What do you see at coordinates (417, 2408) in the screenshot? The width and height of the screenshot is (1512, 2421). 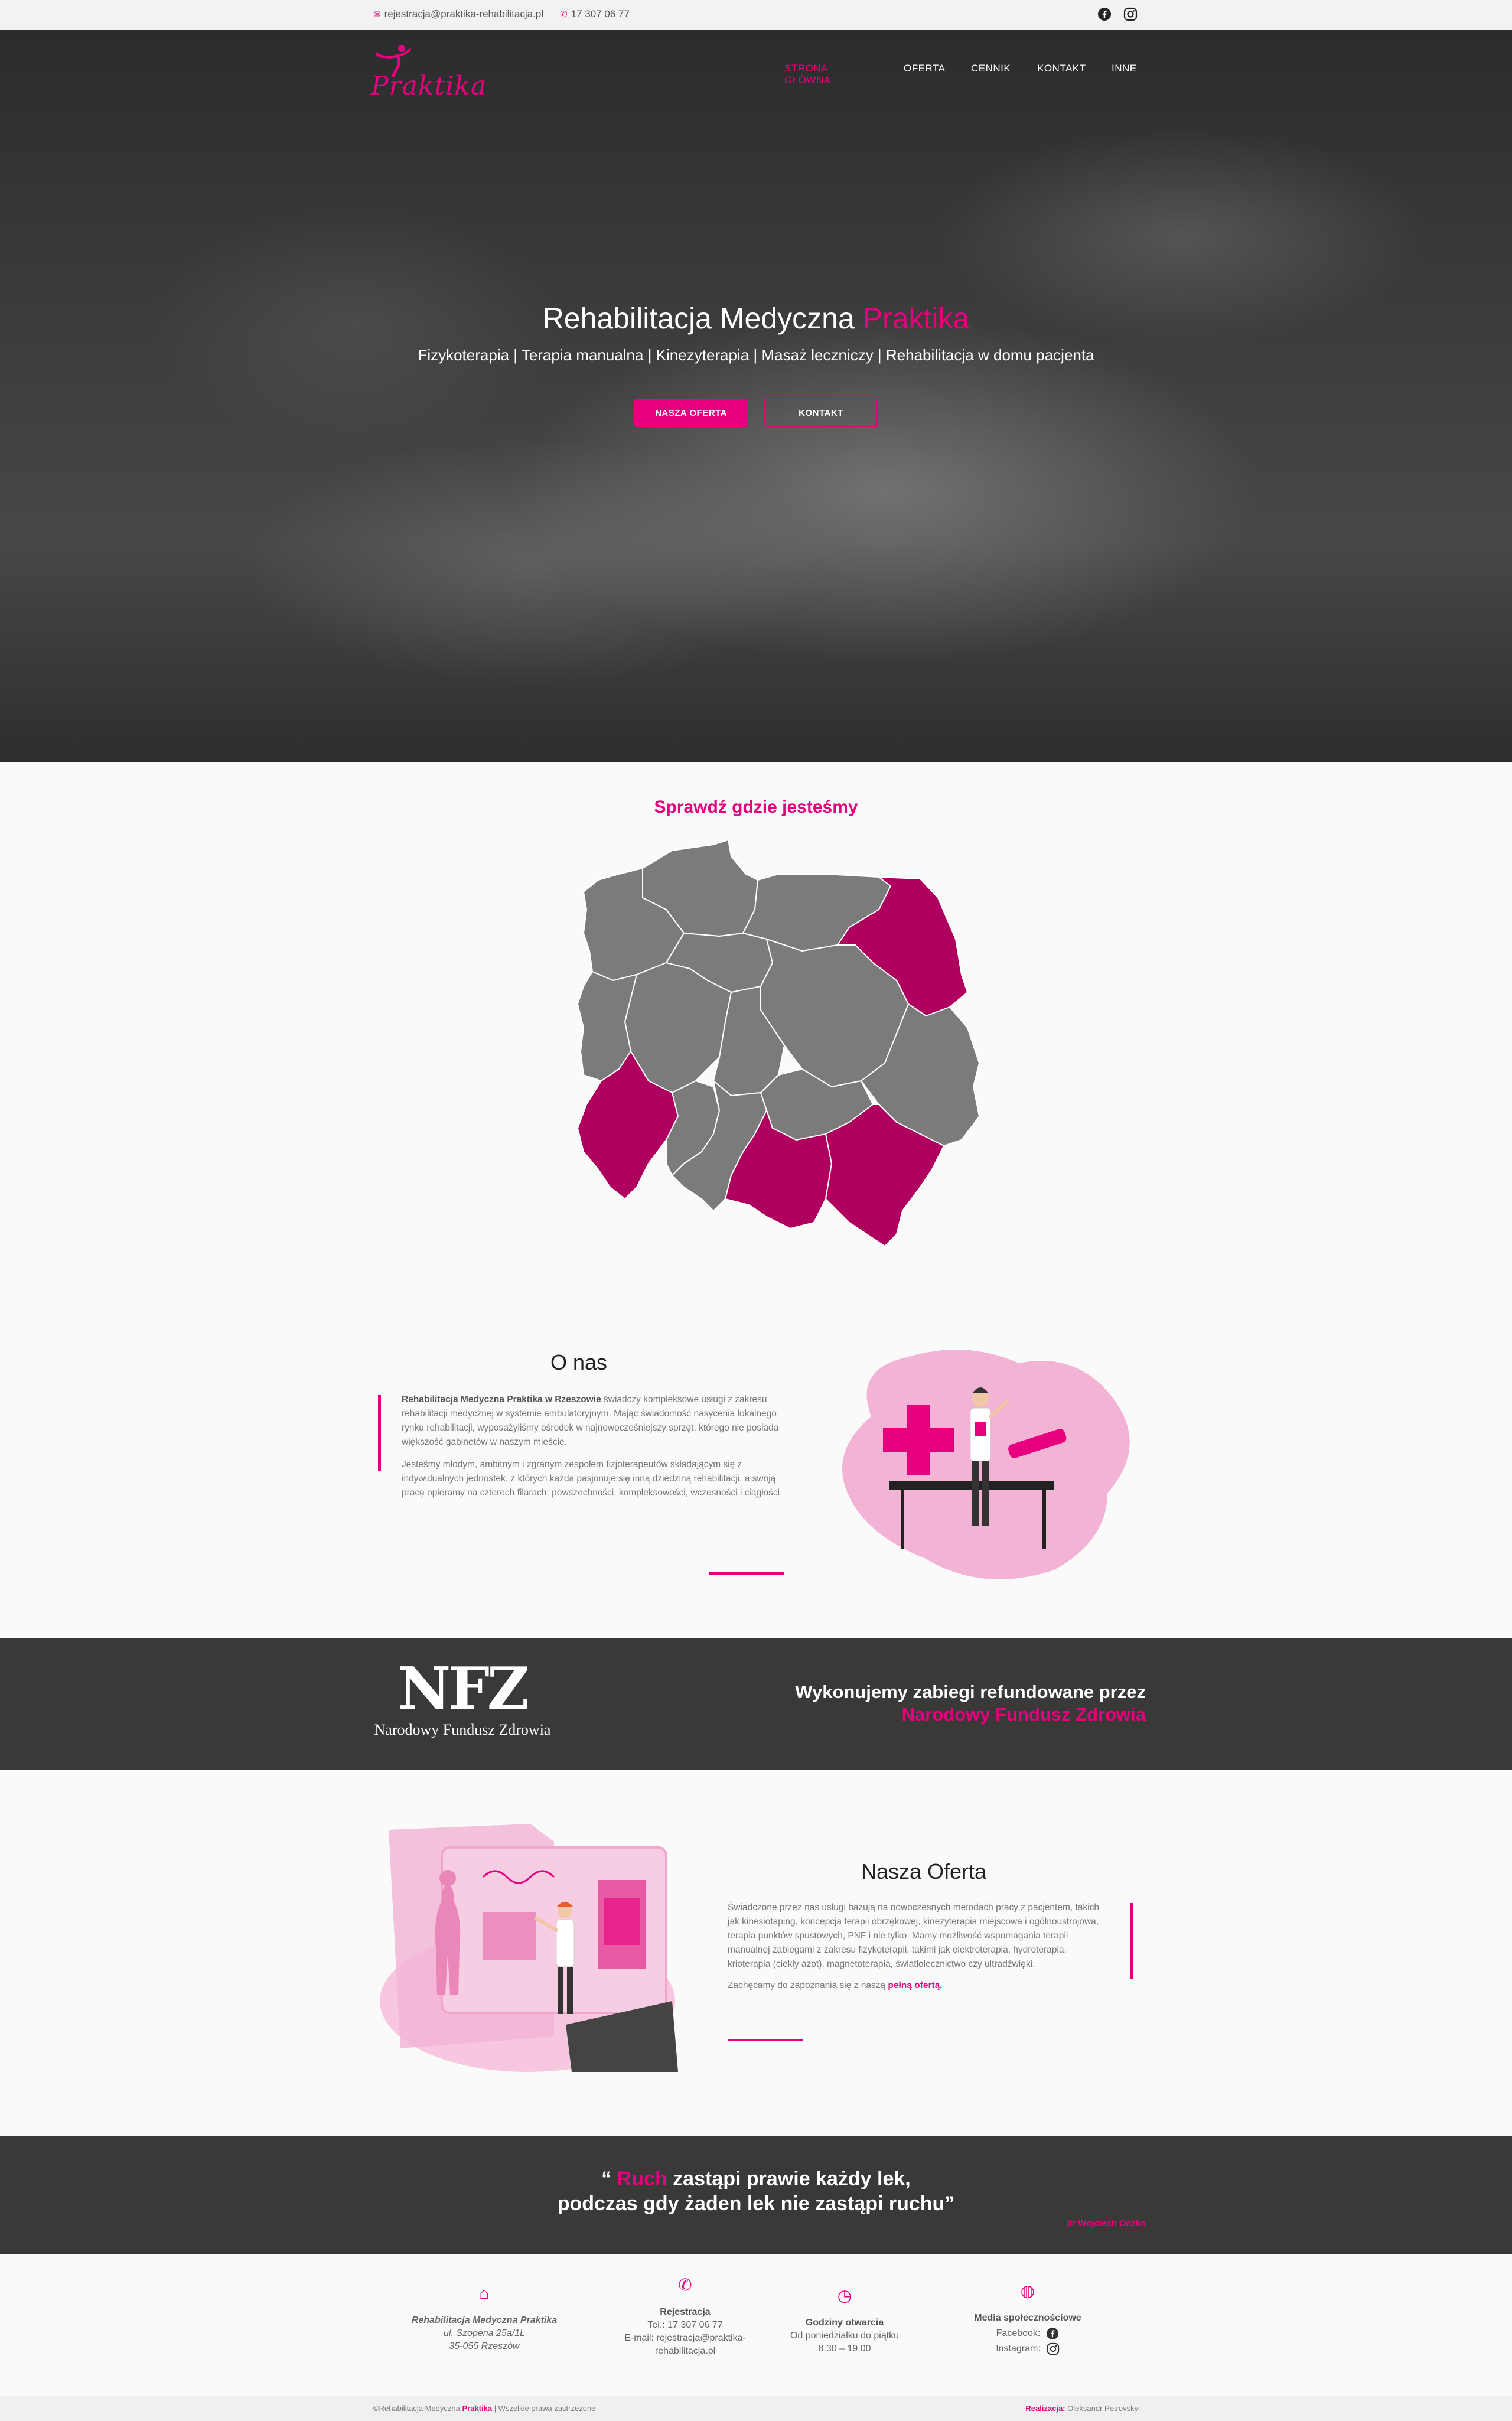 I see `copyright-text: ©Rehabilitacja Medyczna` at bounding box center [417, 2408].